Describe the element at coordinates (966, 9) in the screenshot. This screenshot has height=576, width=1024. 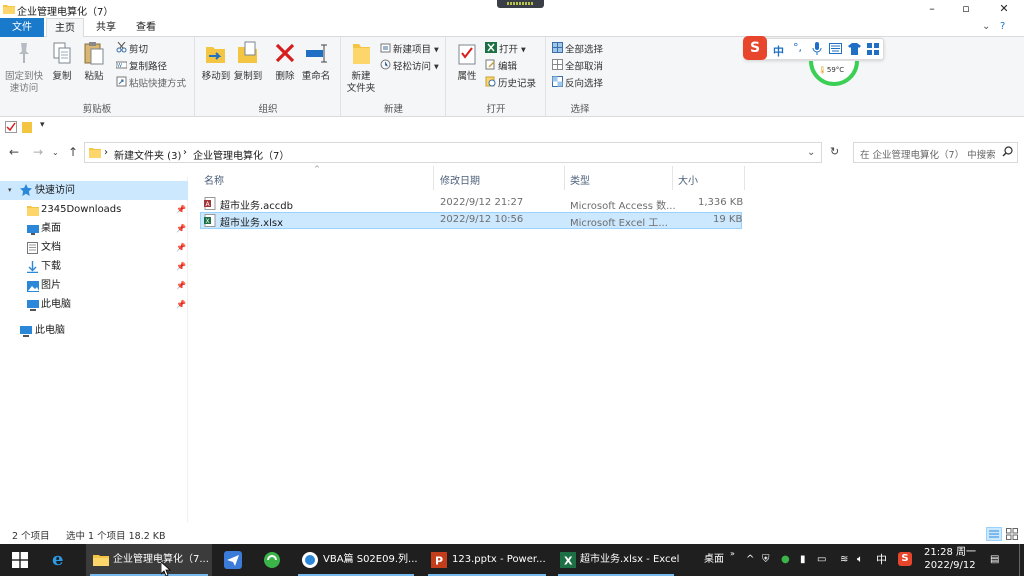
I see `maximize-button: ▫` at that location.